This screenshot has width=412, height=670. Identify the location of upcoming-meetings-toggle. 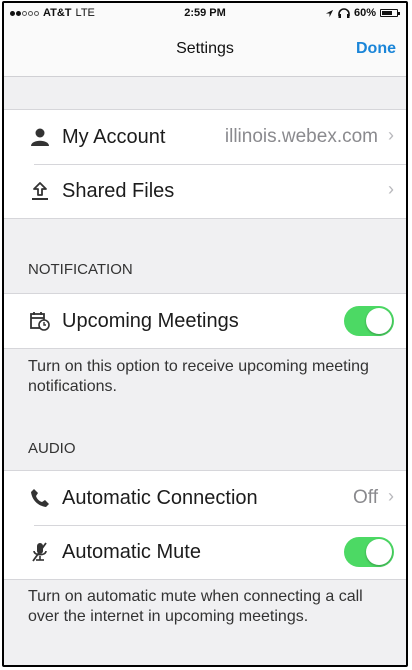
(369, 321).